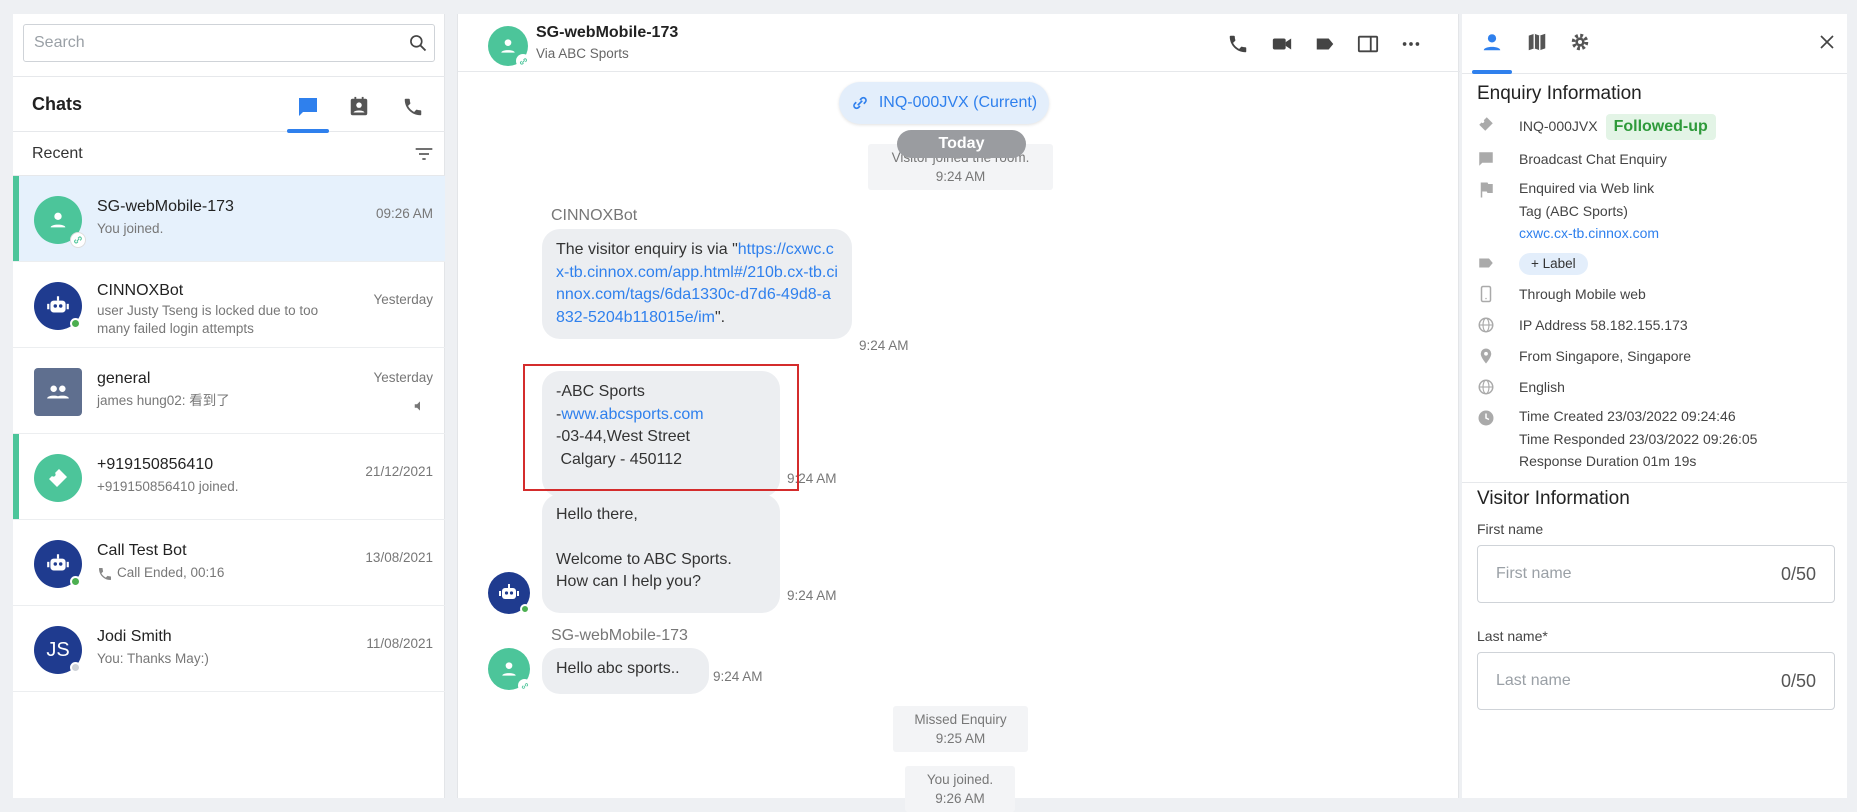 The image size is (1857, 812). What do you see at coordinates (1486, 418) in the screenshot?
I see `clock-icon` at bounding box center [1486, 418].